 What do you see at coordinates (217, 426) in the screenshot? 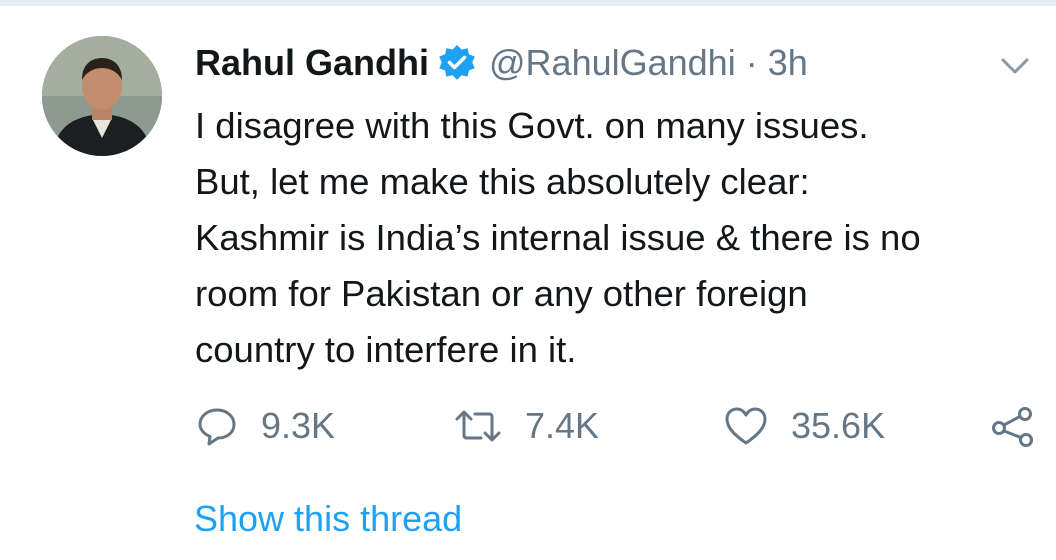
I see `reply-icon` at bounding box center [217, 426].